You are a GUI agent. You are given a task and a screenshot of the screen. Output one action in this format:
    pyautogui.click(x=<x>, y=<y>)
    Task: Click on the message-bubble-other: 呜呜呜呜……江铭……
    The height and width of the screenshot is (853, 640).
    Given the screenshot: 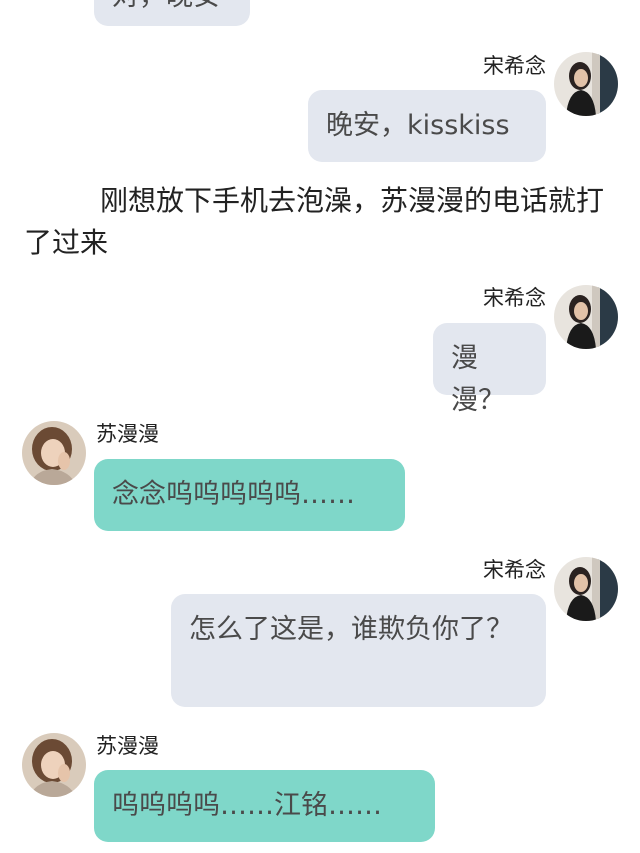 What is the action you would take?
    pyautogui.click(x=264, y=806)
    